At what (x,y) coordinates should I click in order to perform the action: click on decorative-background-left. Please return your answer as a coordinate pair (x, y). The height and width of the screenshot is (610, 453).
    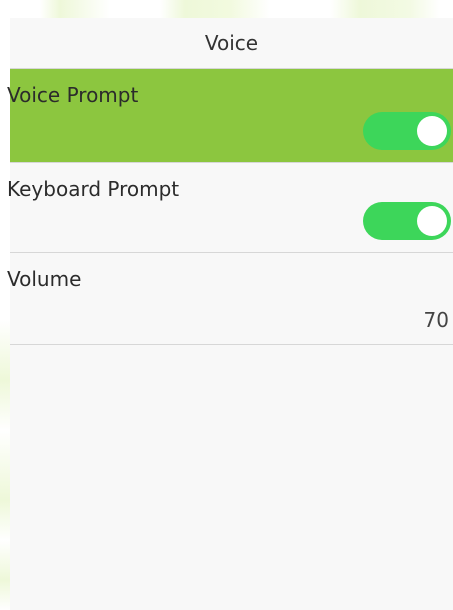
    Looking at the image, I should click on (5, 465).